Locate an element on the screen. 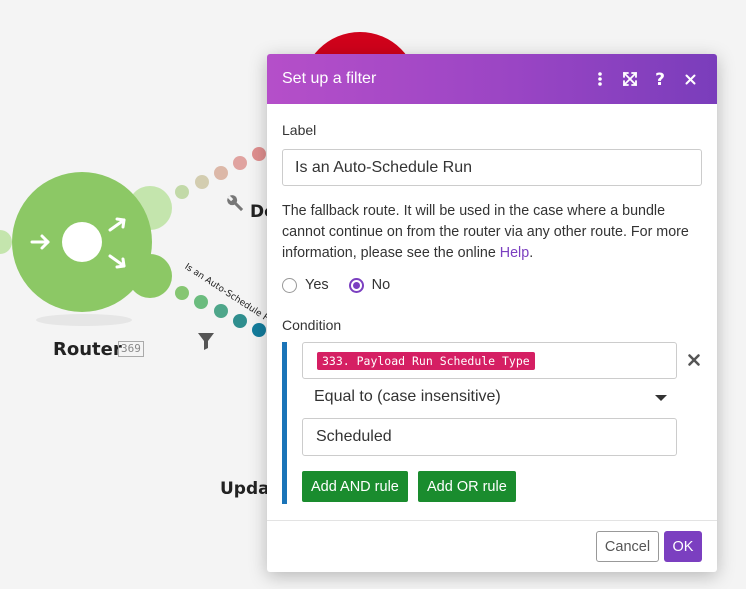 This screenshot has width=746, height=589. add-and-rule-button: Add AND rule is located at coordinates (355, 486).